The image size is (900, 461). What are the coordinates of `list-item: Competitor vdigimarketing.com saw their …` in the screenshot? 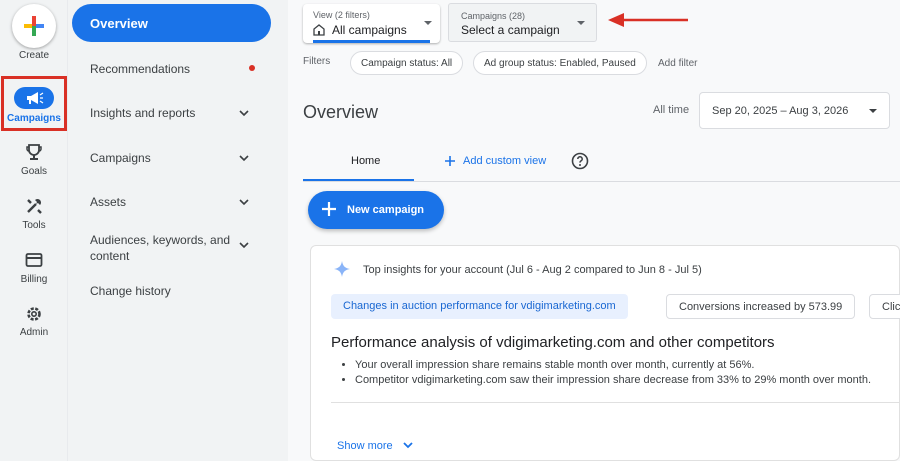 It's located at (613, 380).